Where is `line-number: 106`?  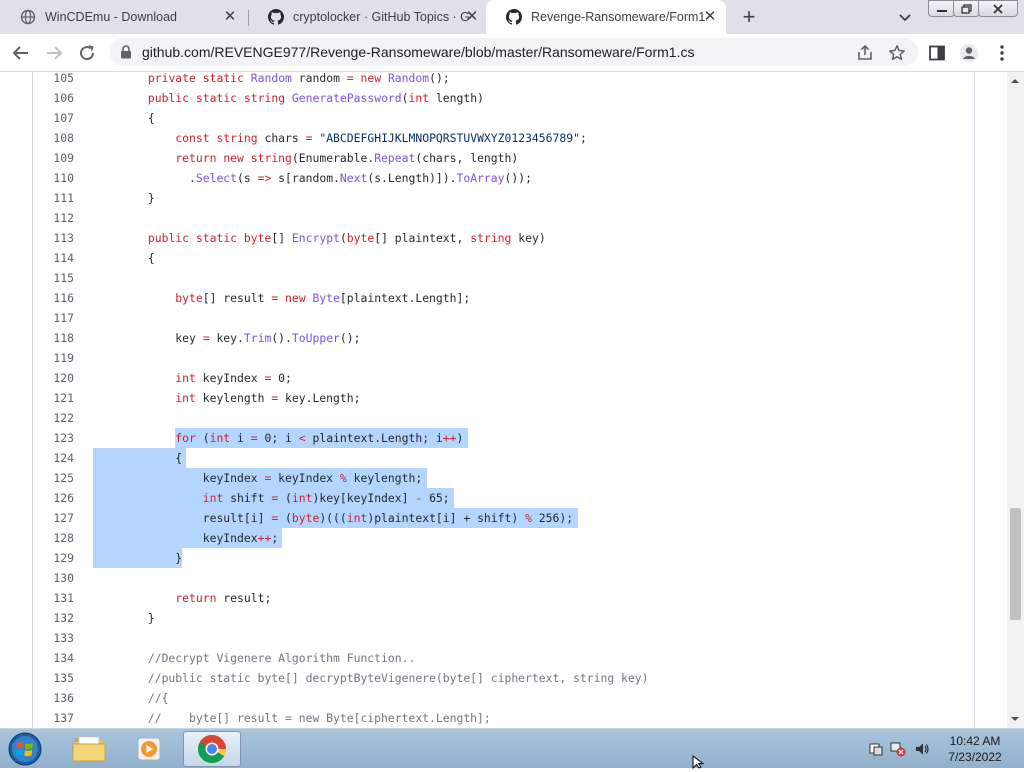 line-number: 106 is located at coordinates (53, 98).